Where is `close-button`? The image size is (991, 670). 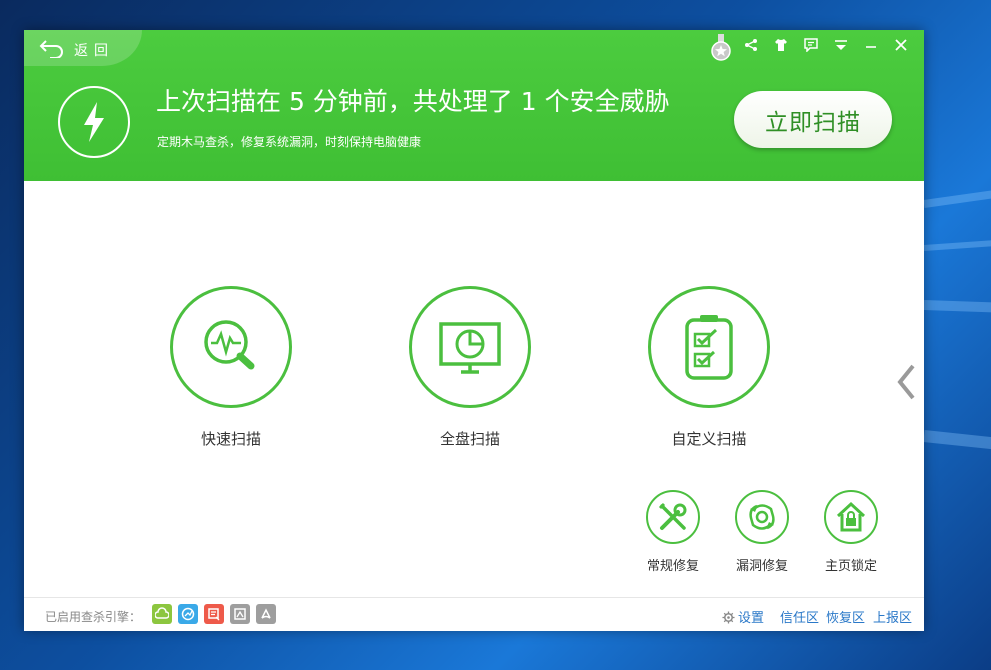 close-button is located at coordinates (901, 45).